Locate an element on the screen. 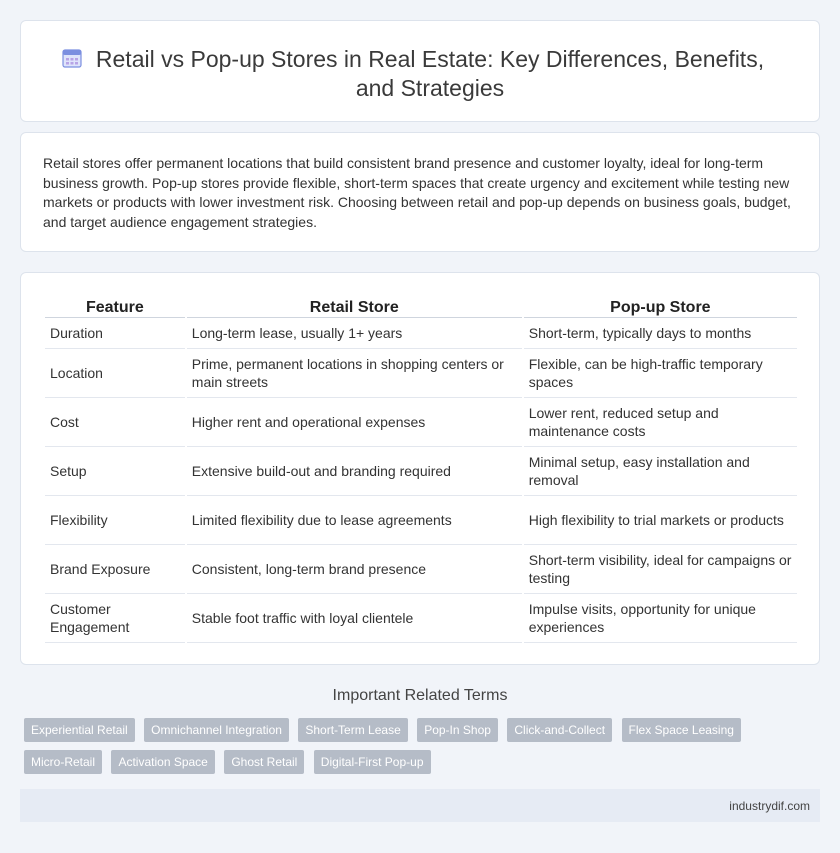 This screenshot has width=840, height=853. feature-cell: Location is located at coordinates (115, 373).